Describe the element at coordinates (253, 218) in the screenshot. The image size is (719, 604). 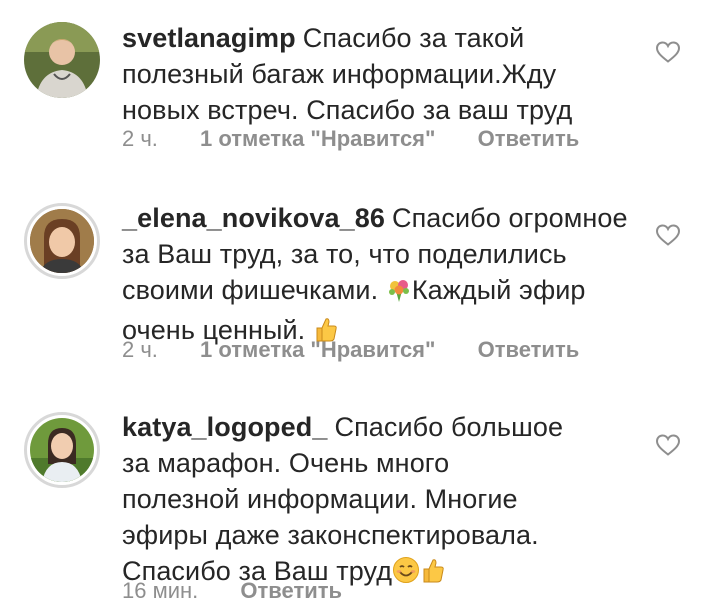
I see `comment-username: _elena_novikova_86` at that location.